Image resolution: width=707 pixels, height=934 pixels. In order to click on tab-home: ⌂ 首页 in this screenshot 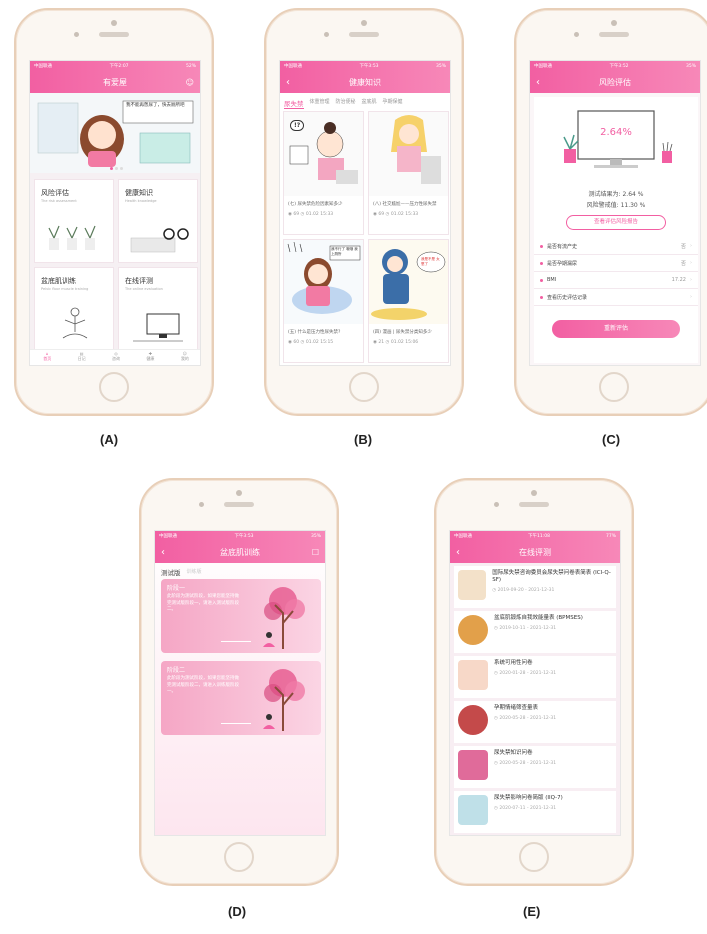, I will do `click(47, 357)`.